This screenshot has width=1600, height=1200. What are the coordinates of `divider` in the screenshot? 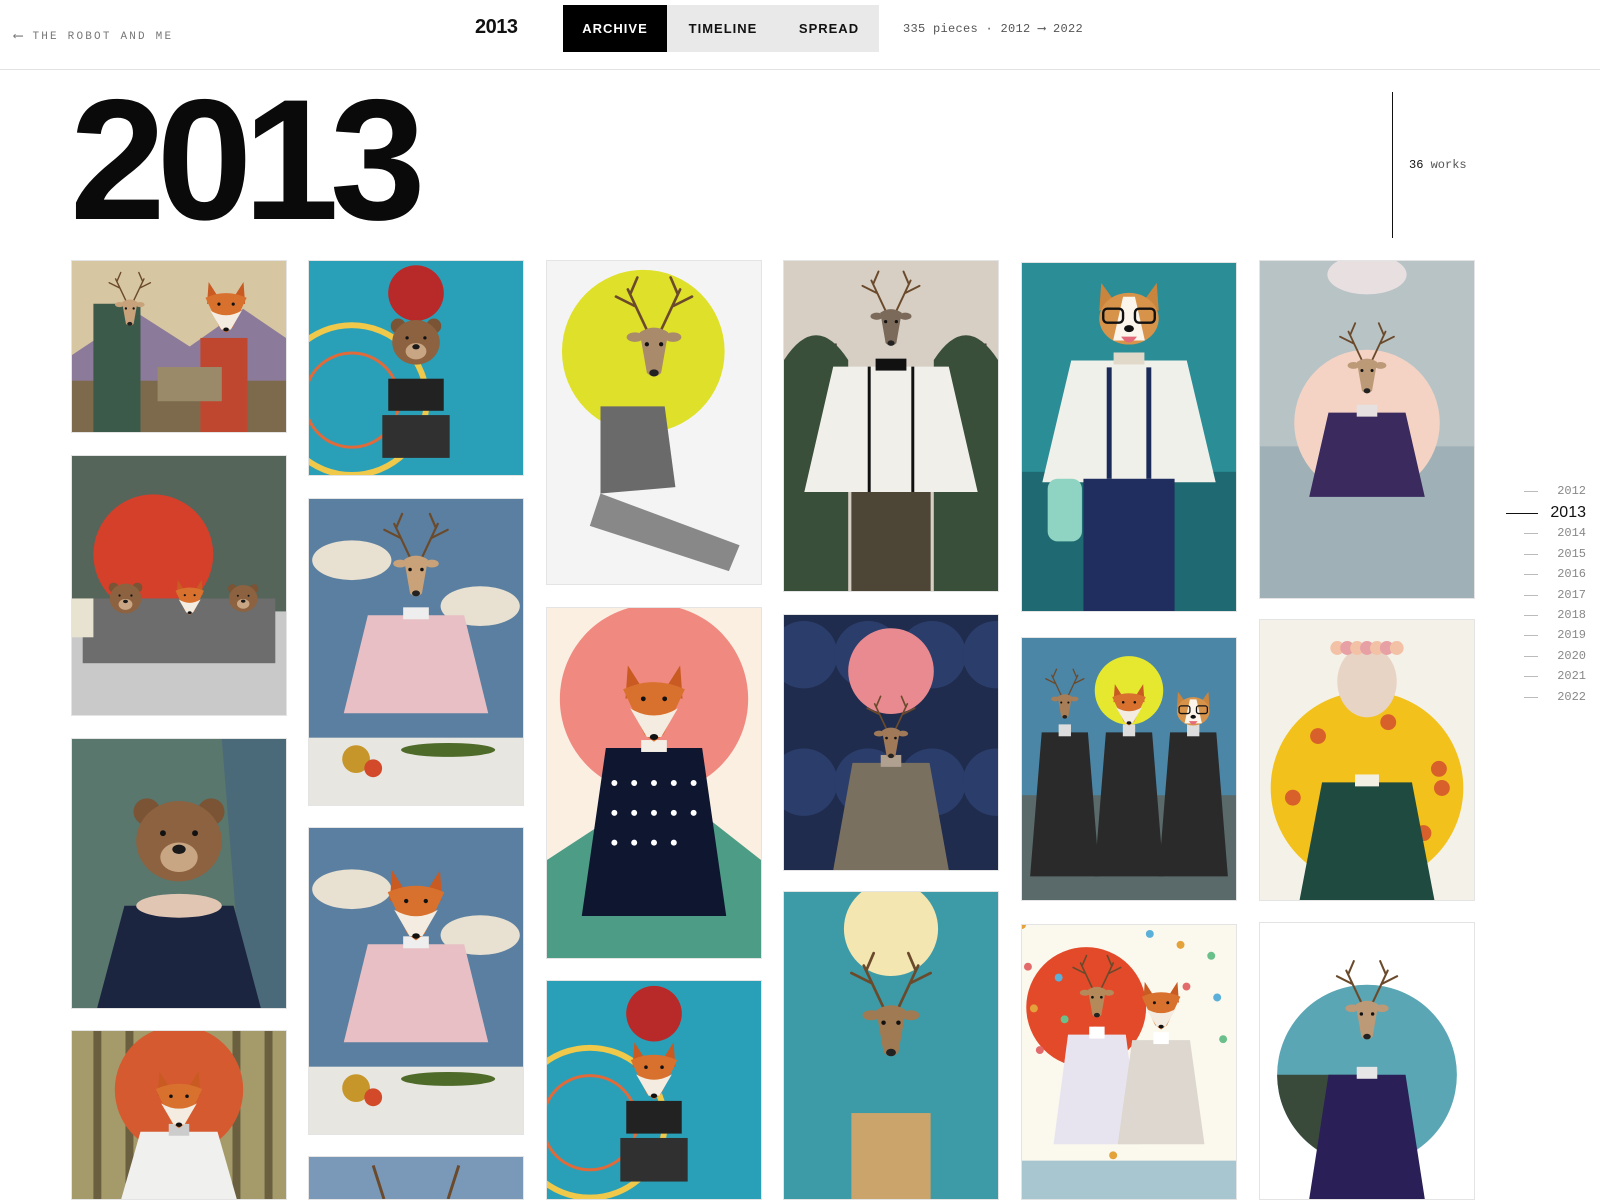 It's located at (1392, 165).